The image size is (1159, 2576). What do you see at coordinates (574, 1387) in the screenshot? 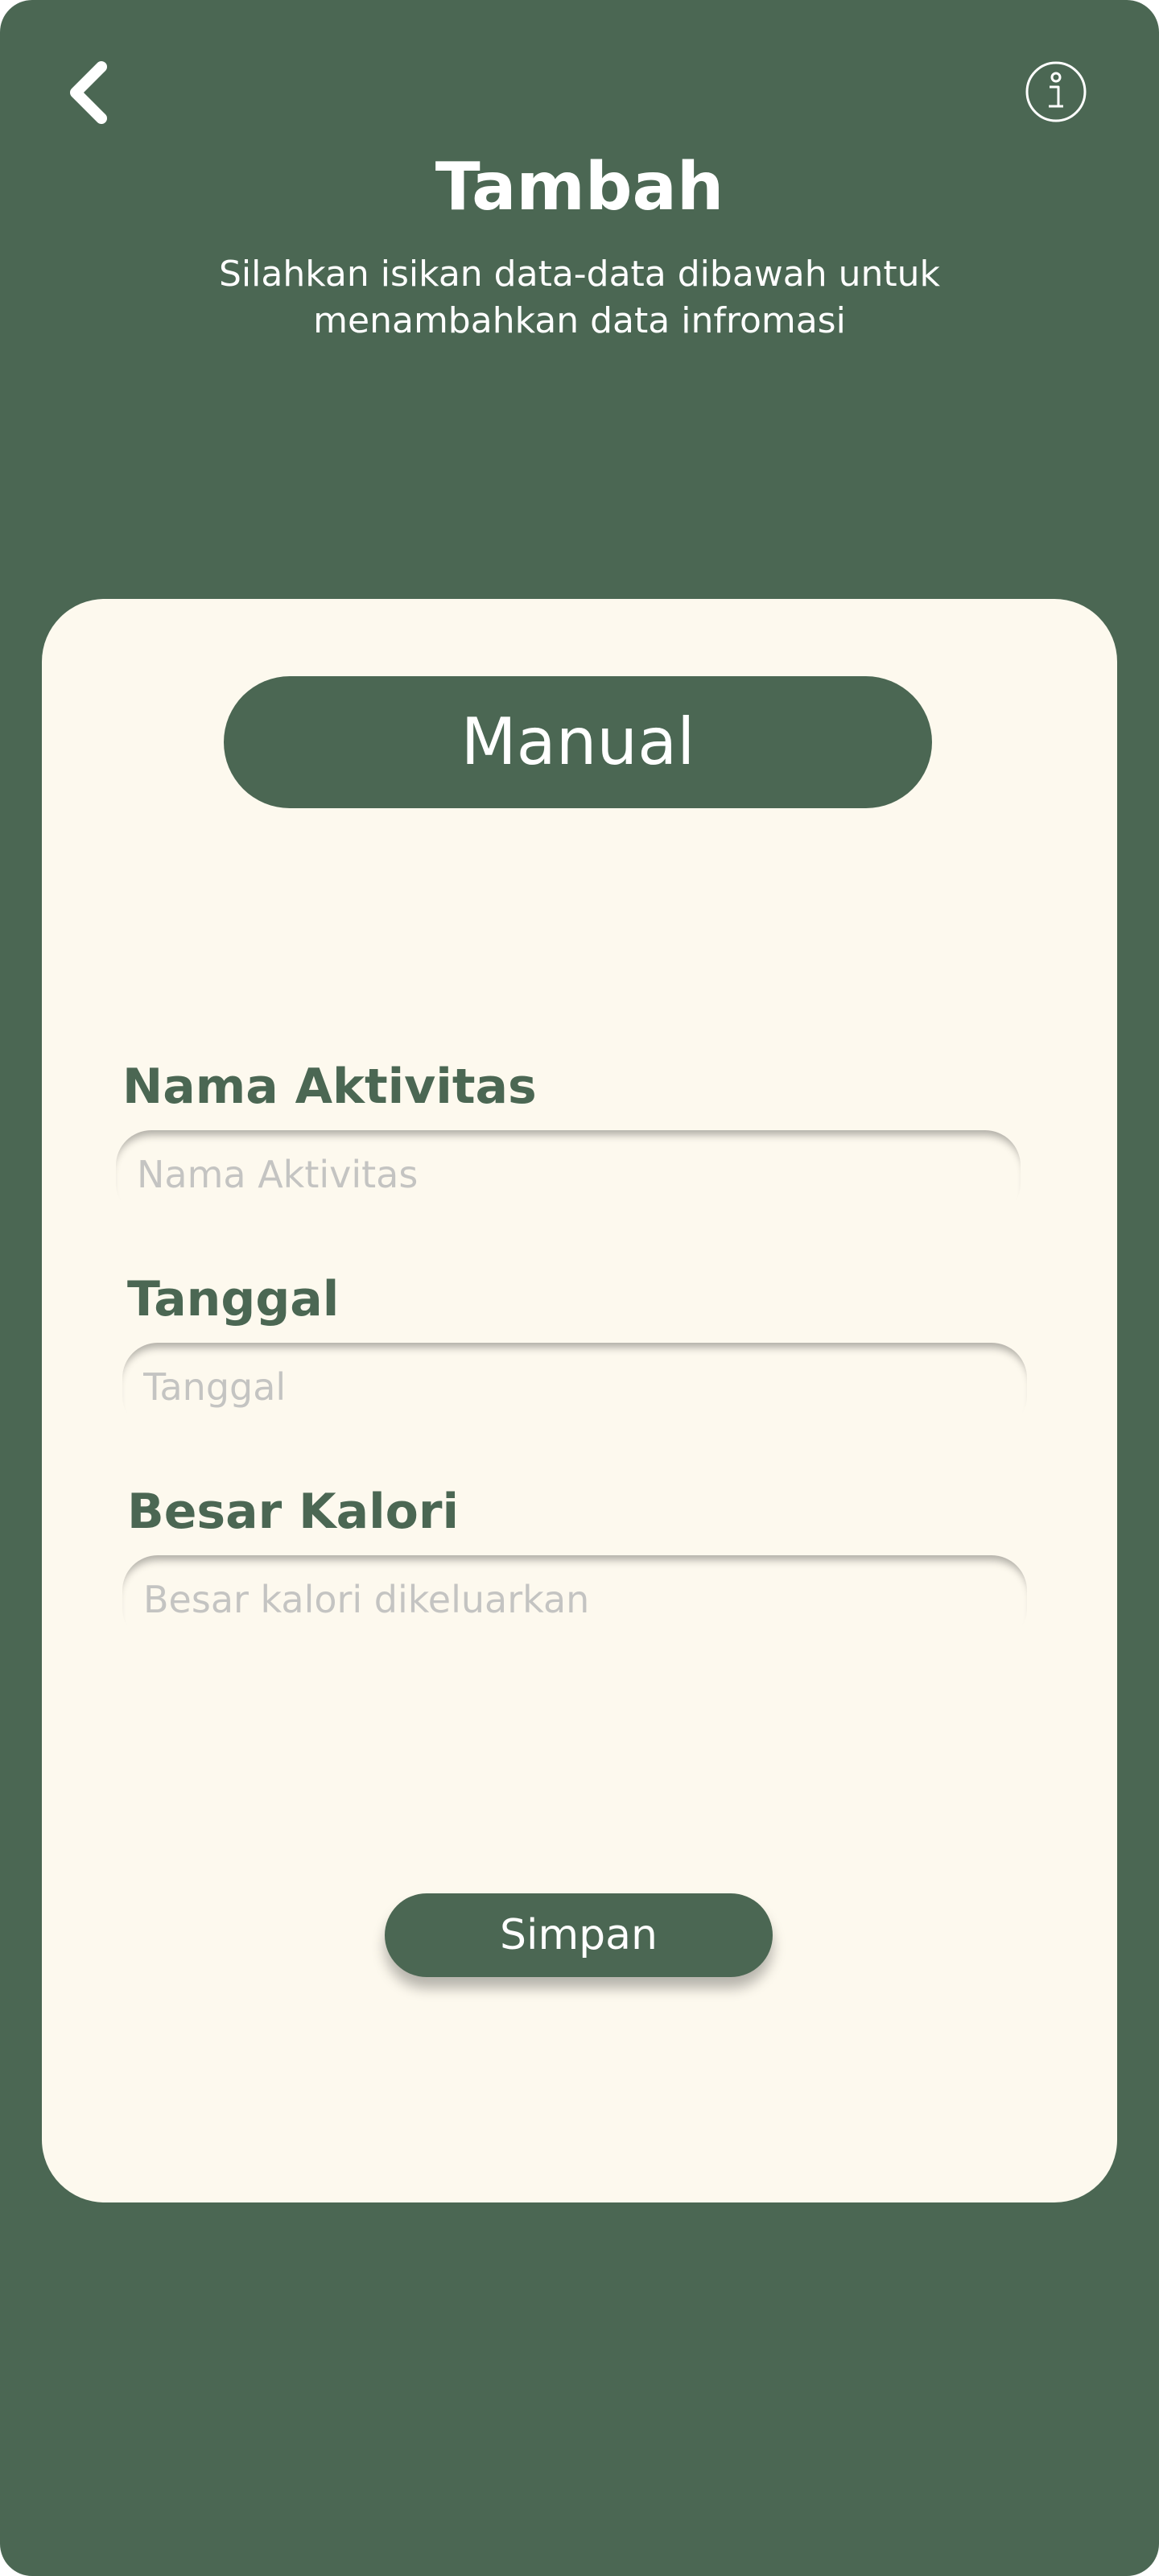
I see `date-input` at bounding box center [574, 1387].